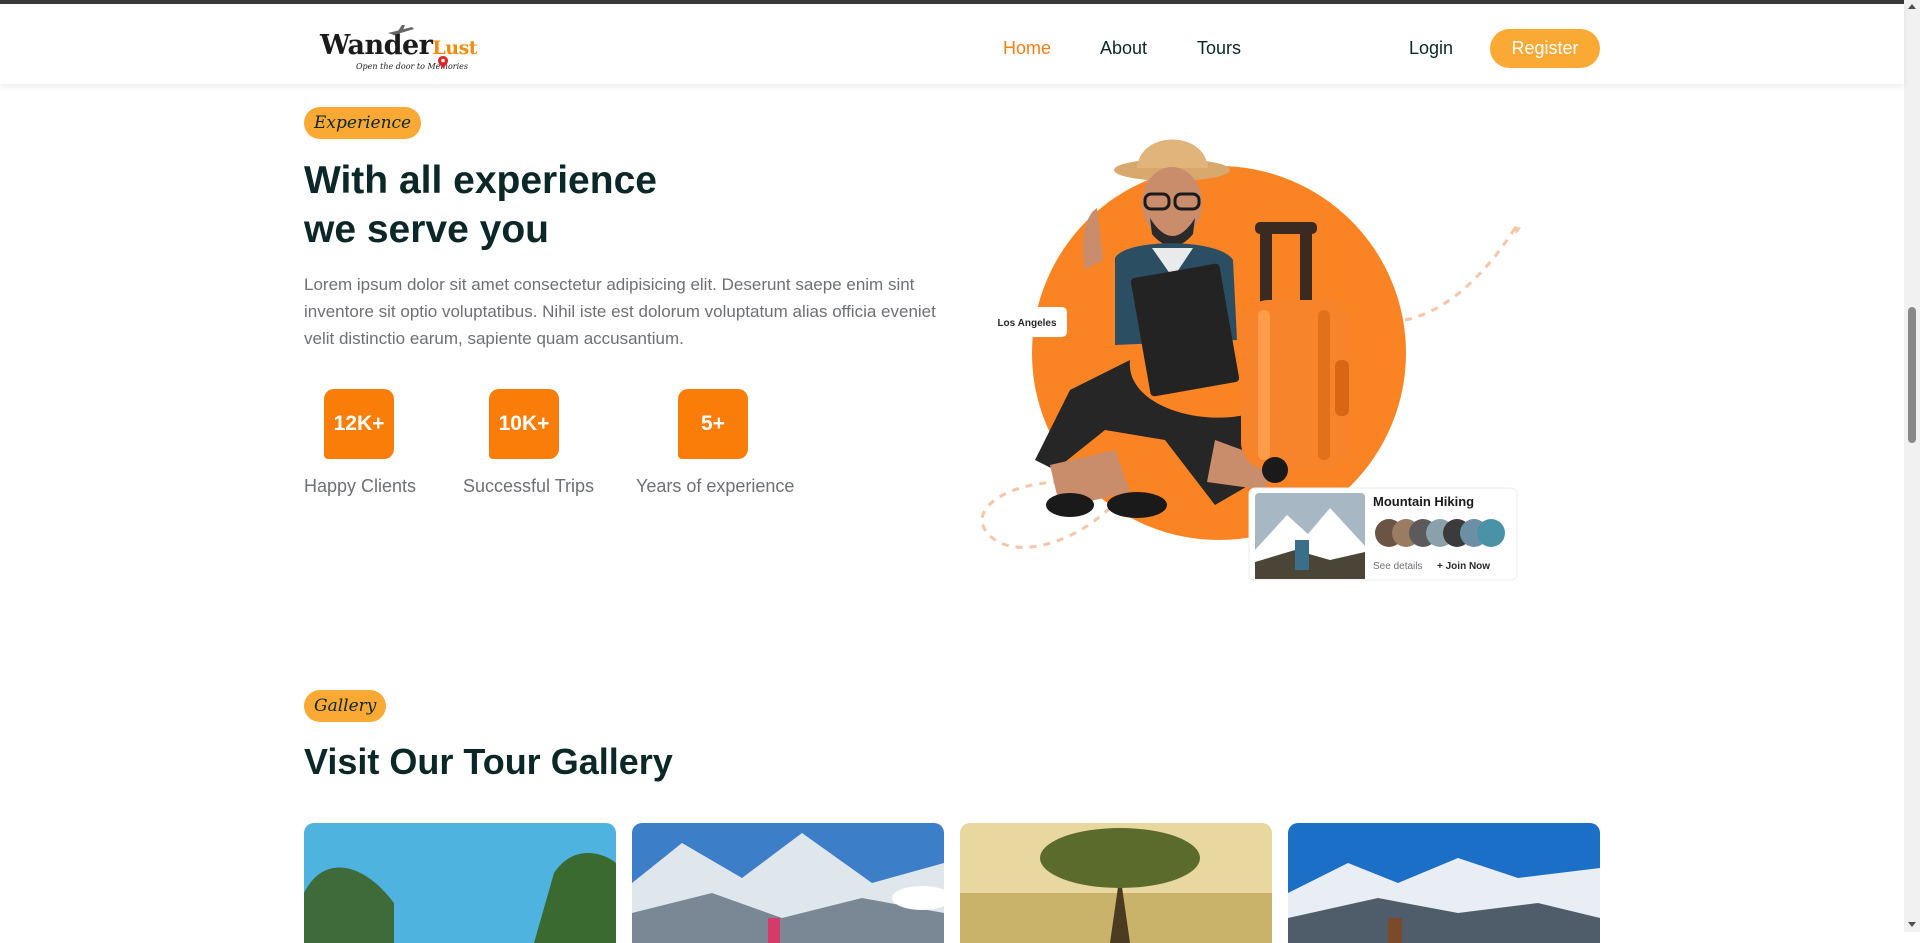 This screenshot has height=943, width=1920. What do you see at coordinates (443, 62) in the screenshot?
I see `location-pin-icon` at bounding box center [443, 62].